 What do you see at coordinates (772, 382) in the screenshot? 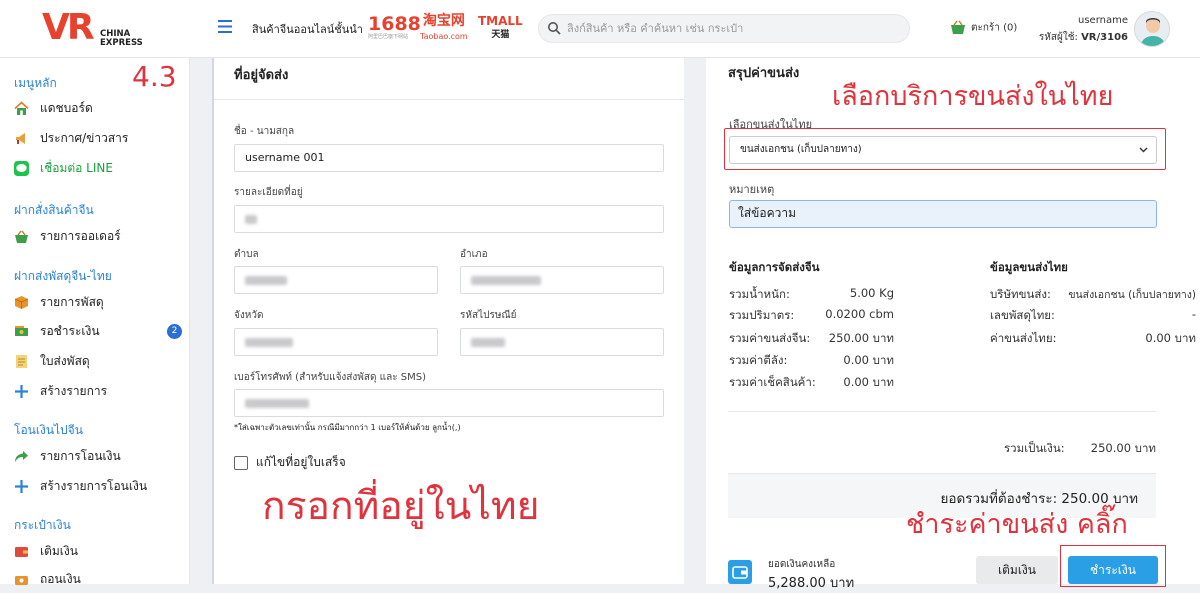
I see `check-fee-label: รวมค่าเช็คสินค้า:` at bounding box center [772, 382].